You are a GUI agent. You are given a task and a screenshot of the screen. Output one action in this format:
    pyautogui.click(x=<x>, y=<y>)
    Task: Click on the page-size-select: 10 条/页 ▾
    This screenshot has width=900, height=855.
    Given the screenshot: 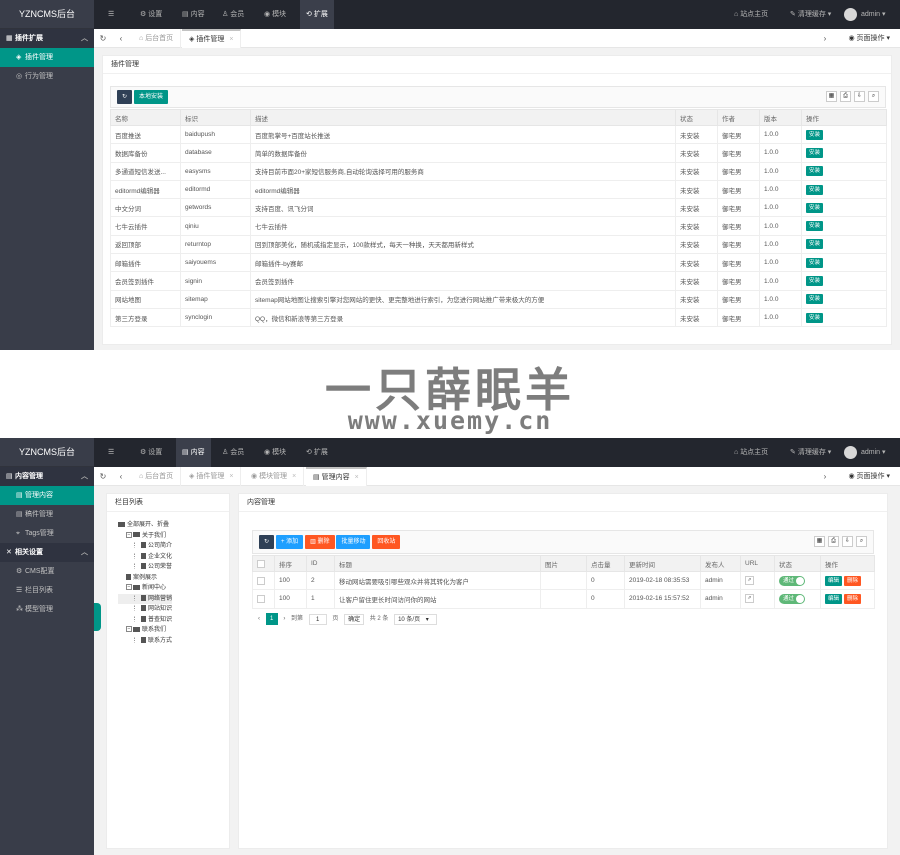 What is the action you would take?
    pyautogui.click(x=415, y=619)
    